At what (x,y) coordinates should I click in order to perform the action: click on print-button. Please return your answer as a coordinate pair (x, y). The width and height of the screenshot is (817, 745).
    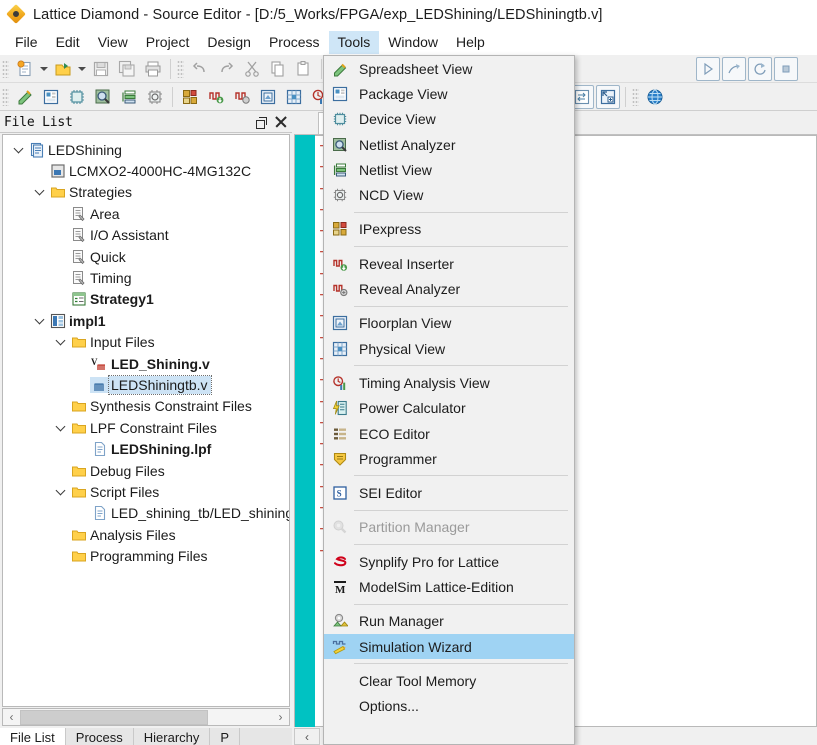
    Looking at the image, I should click on (153, 69).